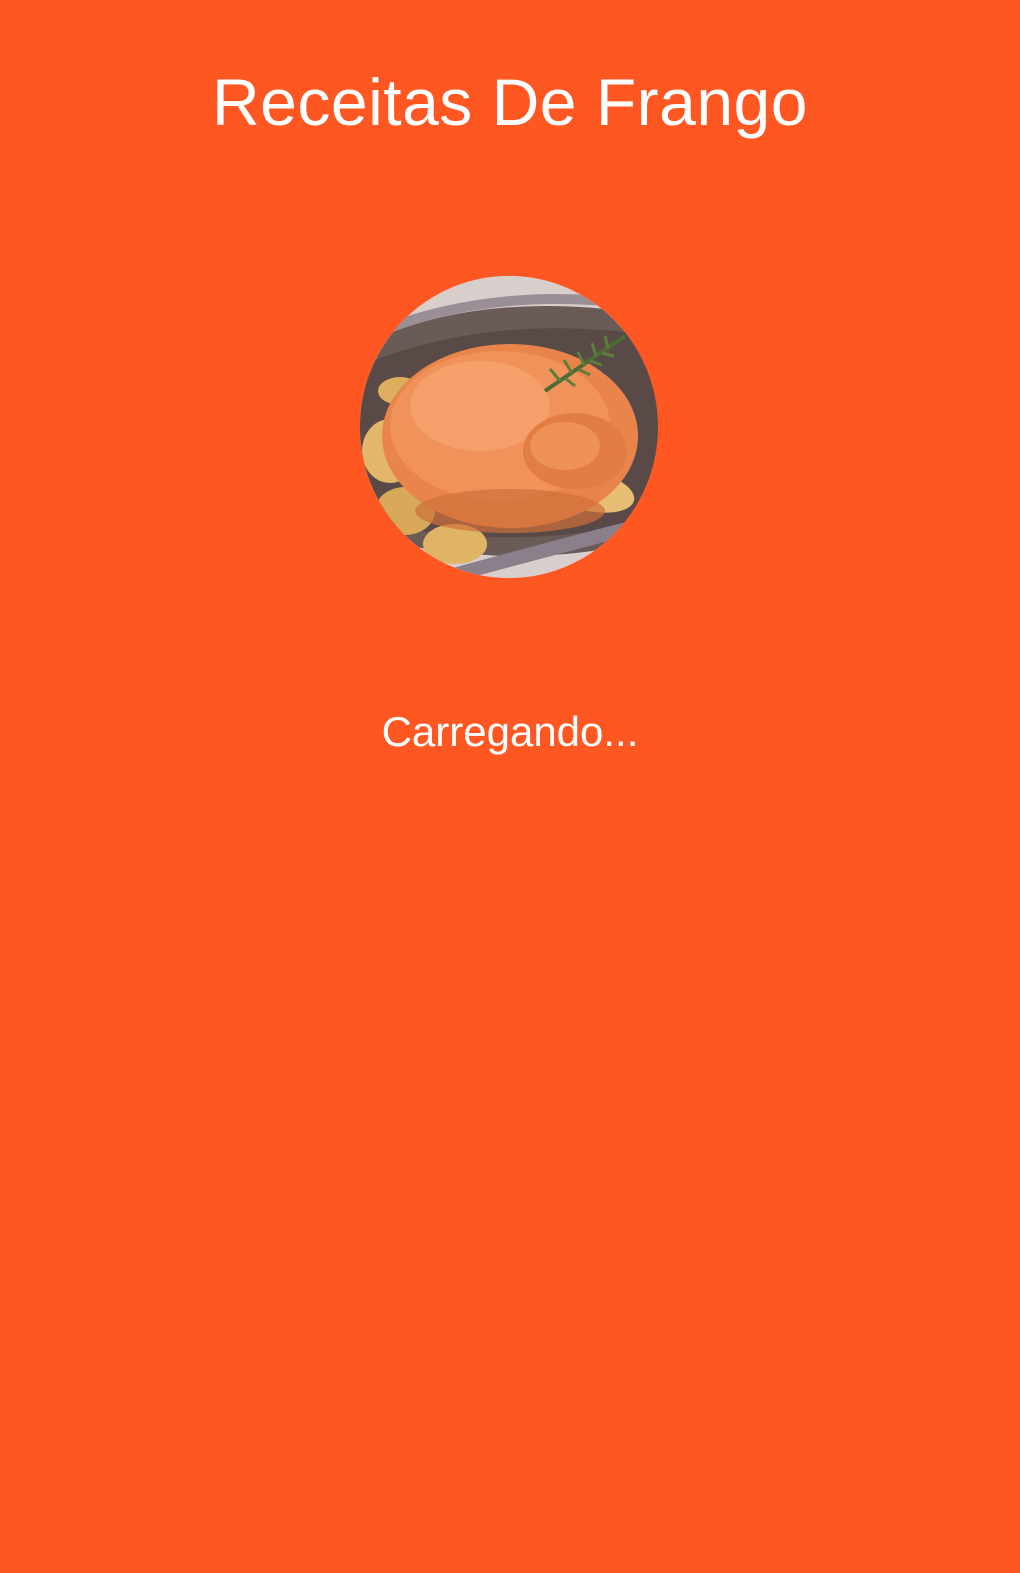  Describe the element at coordinates (509, 427) in the screenshot. I see `roast-chicken-image` at that location.